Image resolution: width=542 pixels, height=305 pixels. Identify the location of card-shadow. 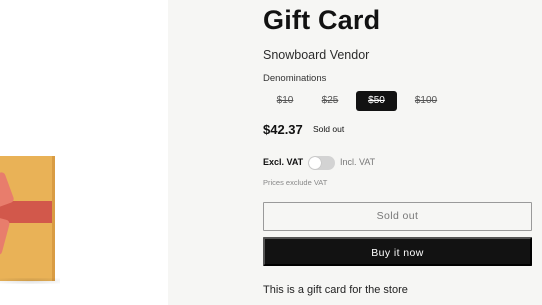
(30, 281).